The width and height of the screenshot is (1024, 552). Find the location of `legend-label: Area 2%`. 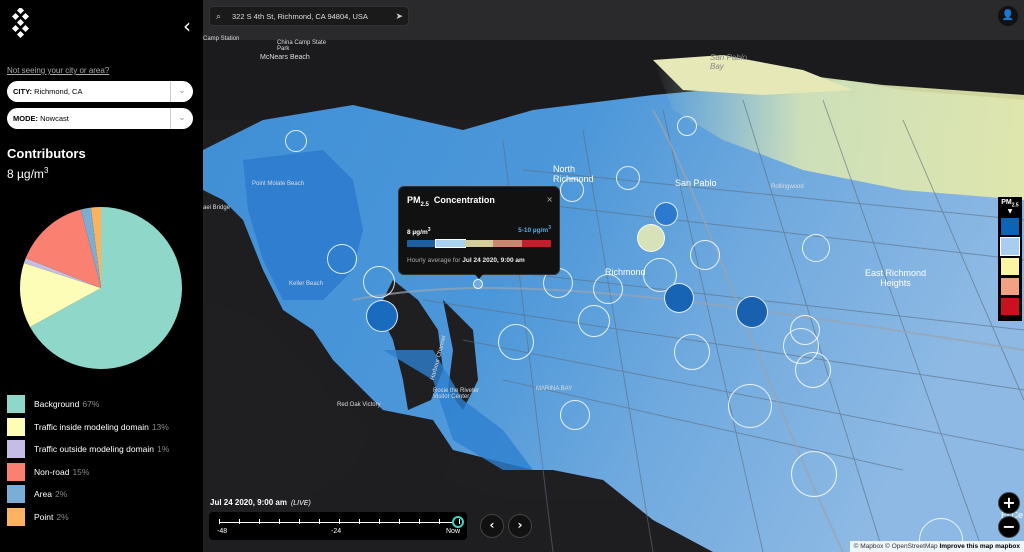

legend-label: Area 2% is located at coordinates (51, 494).